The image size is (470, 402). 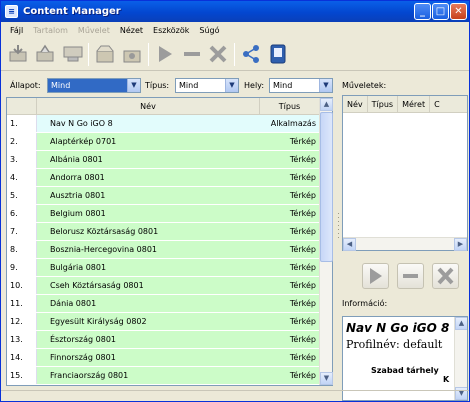 What do you see at coordinates (460, 358) in the screenshot?
I see `info-vertical-scrollbar: ▲ ▼` at bounding box center [460, 358].